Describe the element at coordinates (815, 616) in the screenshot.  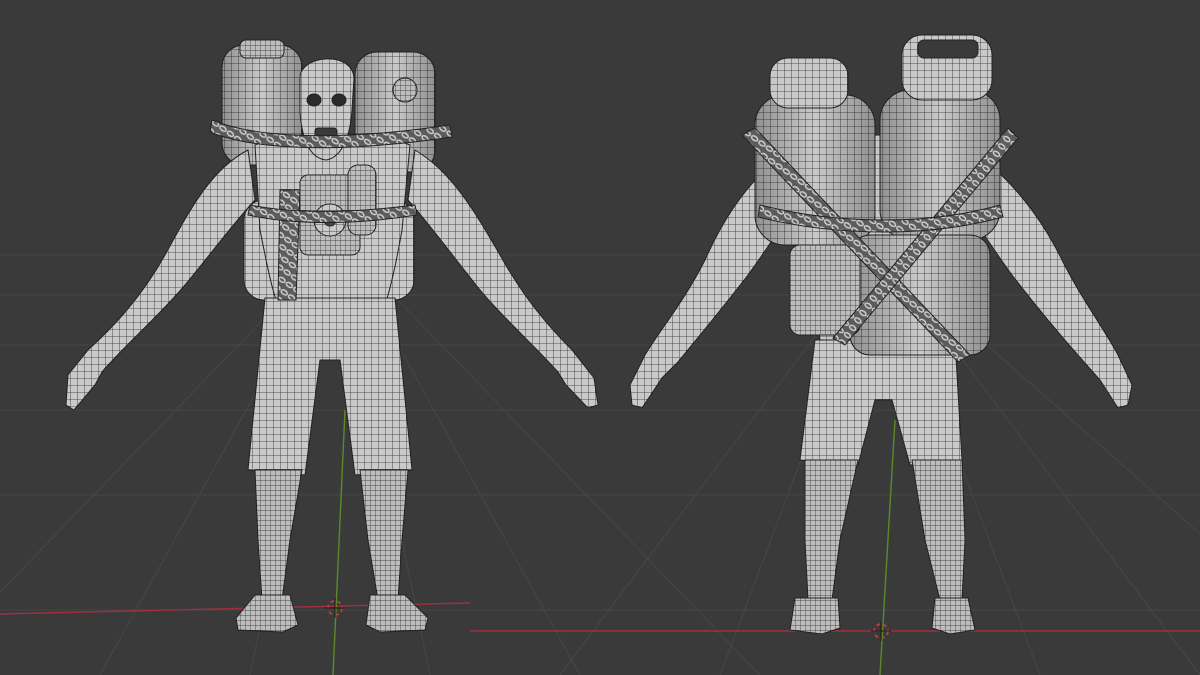
I see `left-foot-back` at that location.